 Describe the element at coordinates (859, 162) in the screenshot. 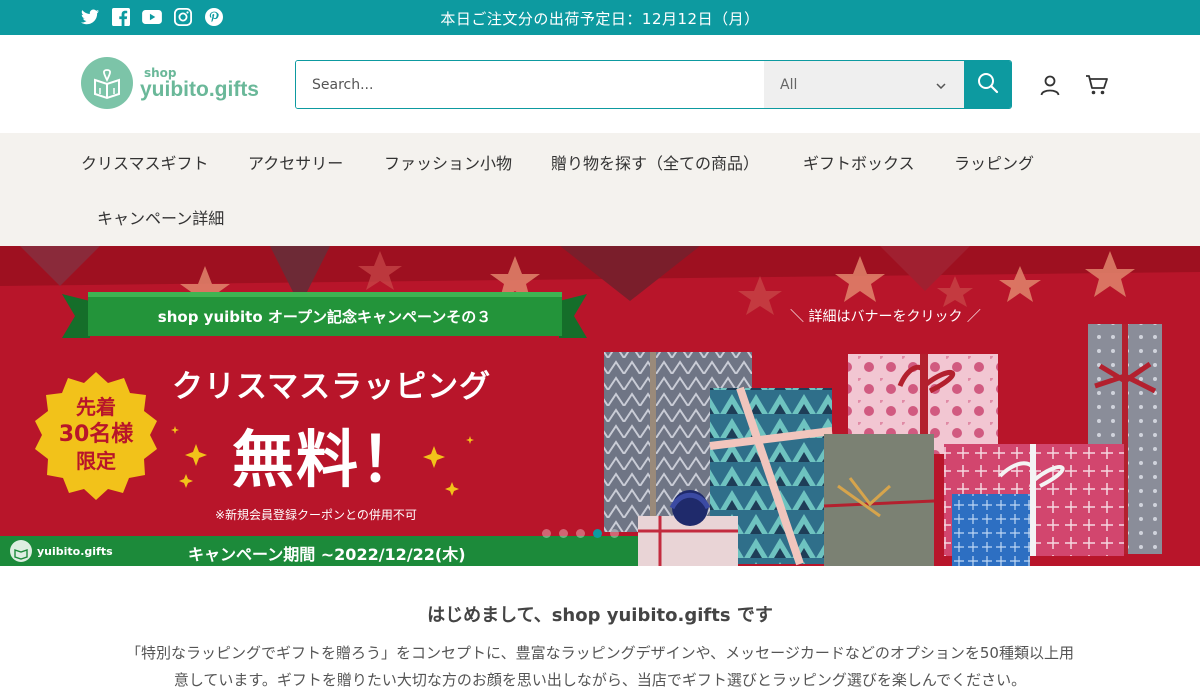

I see `nav-item-gift-box: ギフトボックス` at that location.